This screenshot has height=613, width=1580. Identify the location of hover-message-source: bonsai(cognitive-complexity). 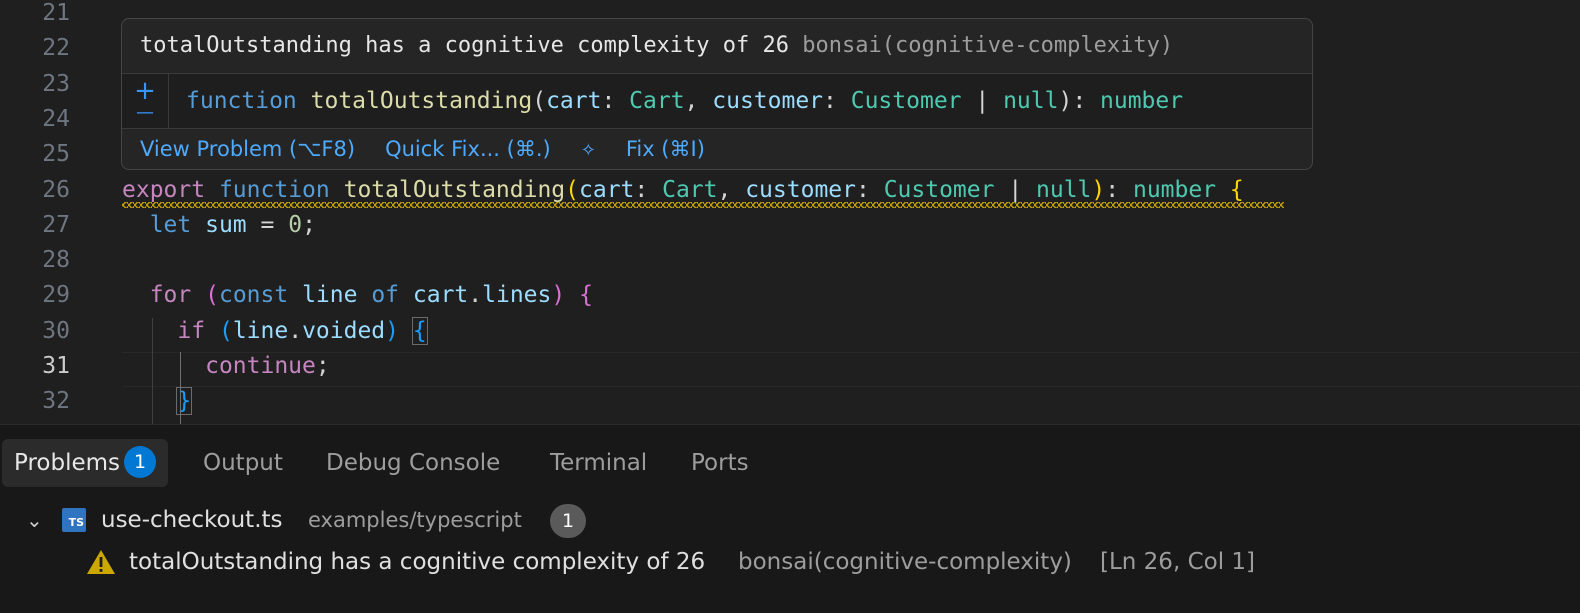
(988, 45).